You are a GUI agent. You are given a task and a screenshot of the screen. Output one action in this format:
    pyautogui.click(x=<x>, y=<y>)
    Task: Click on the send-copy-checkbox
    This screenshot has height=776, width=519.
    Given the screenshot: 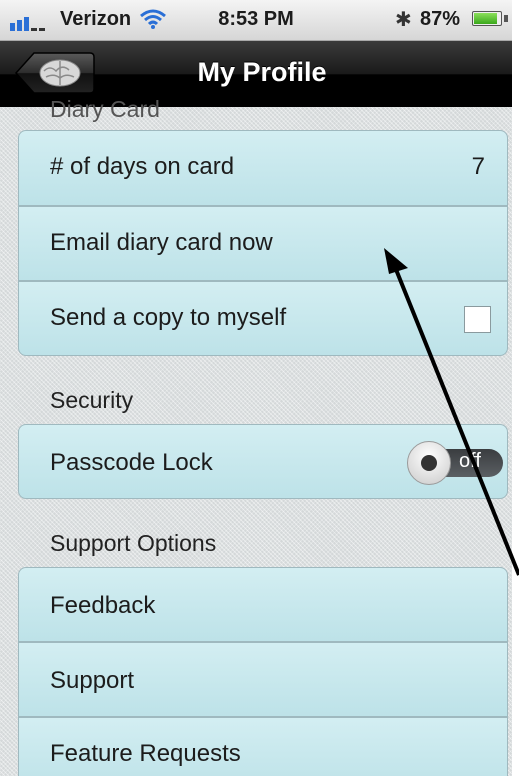 What is the action you would take?
    pyautogui.click(x=477, y=319)
    